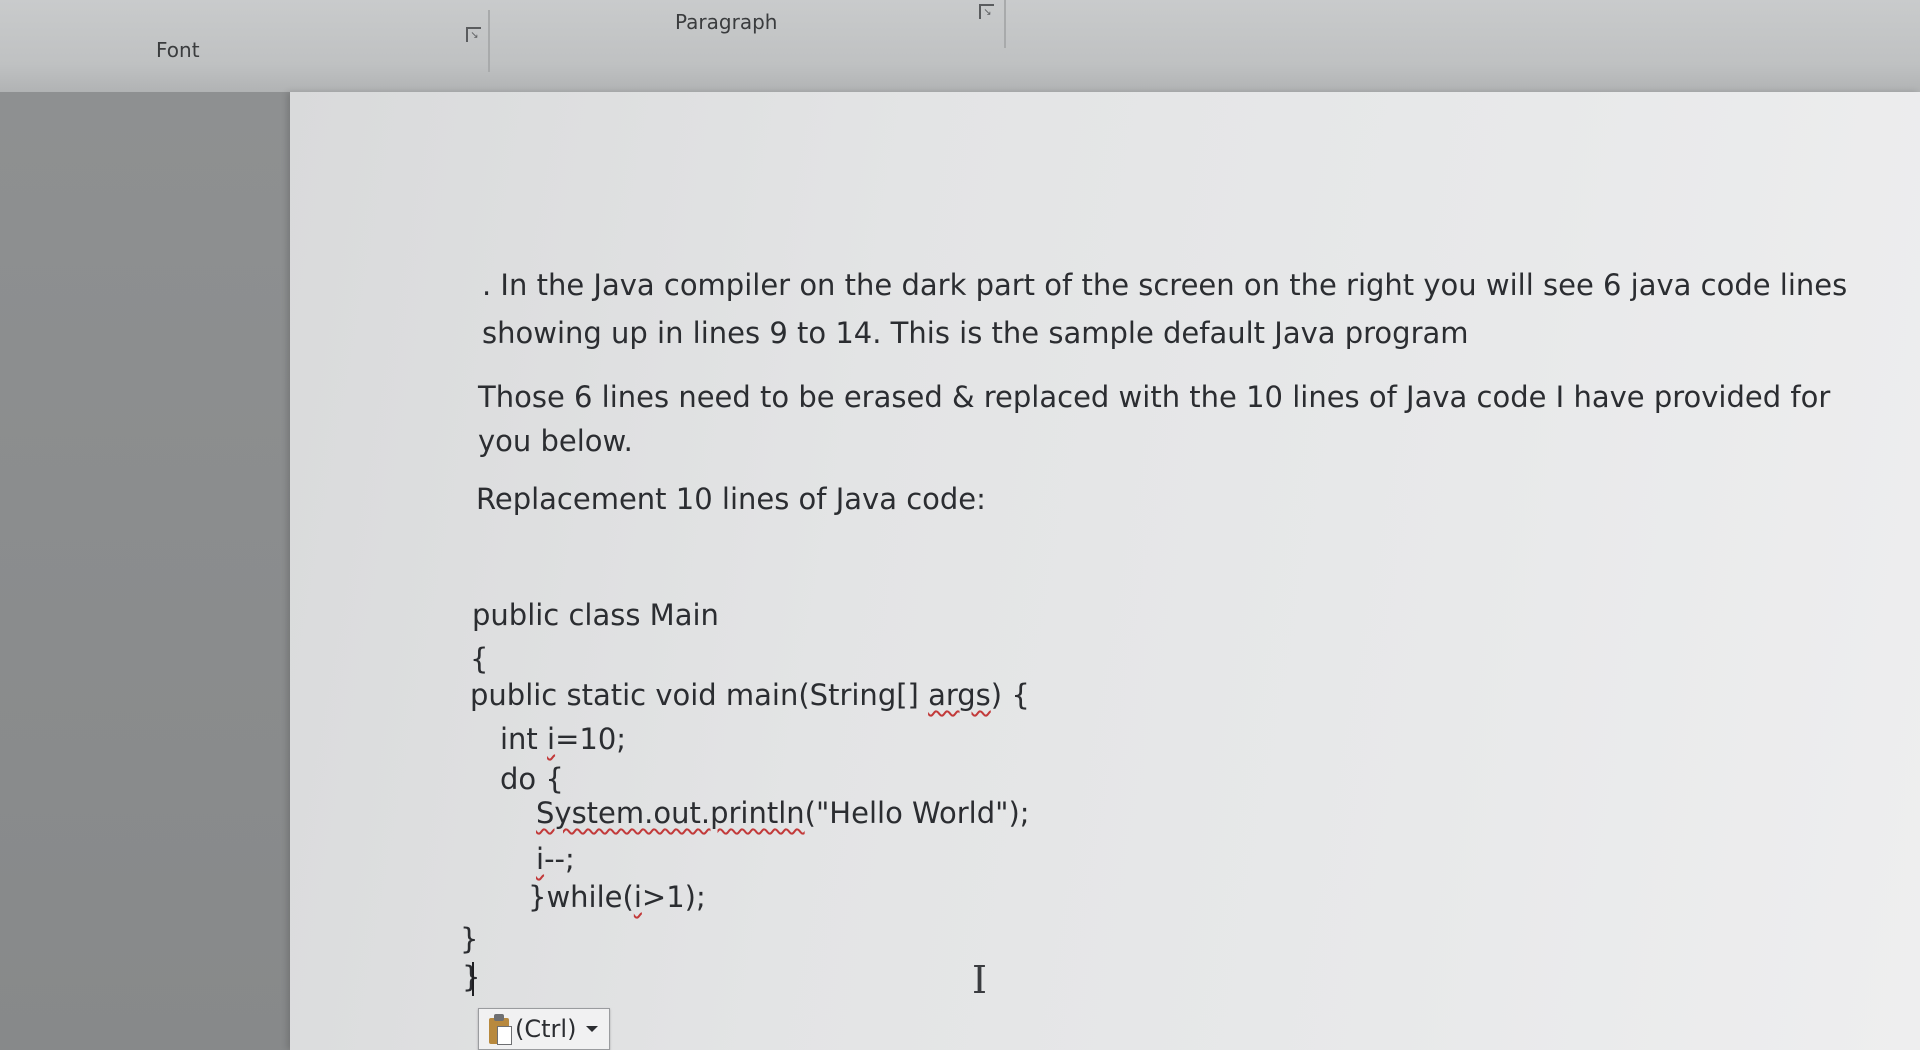  Describe the element at coordinates (670, 813) in the screenshot. I see `spelling-error-system-out-println: System.out.println` at that location.